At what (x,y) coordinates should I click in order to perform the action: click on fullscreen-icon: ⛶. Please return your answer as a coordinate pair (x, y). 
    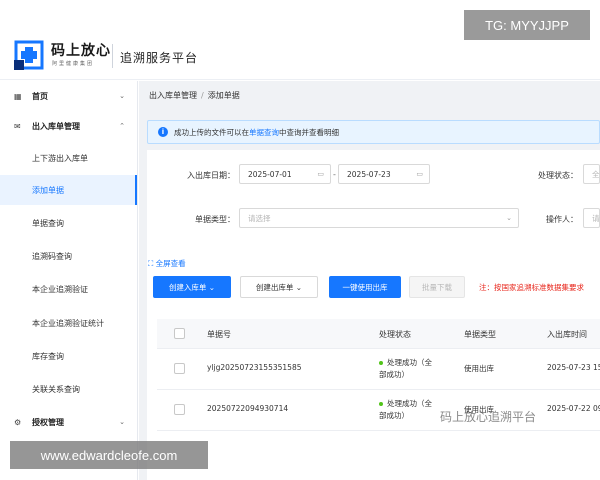
    Looking at the image, I should click on (152, 263).